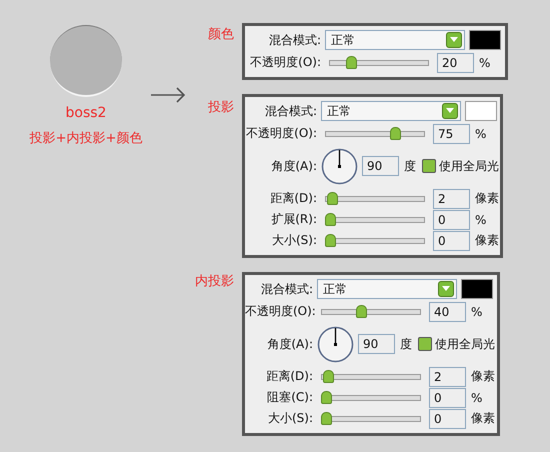 Image resolution: width=550 pixels, height=452 pixels. What do you see at coordinates (214, 282) in the screenshot?
I see `section-title: 内投影` at bounding box center [214, 282].